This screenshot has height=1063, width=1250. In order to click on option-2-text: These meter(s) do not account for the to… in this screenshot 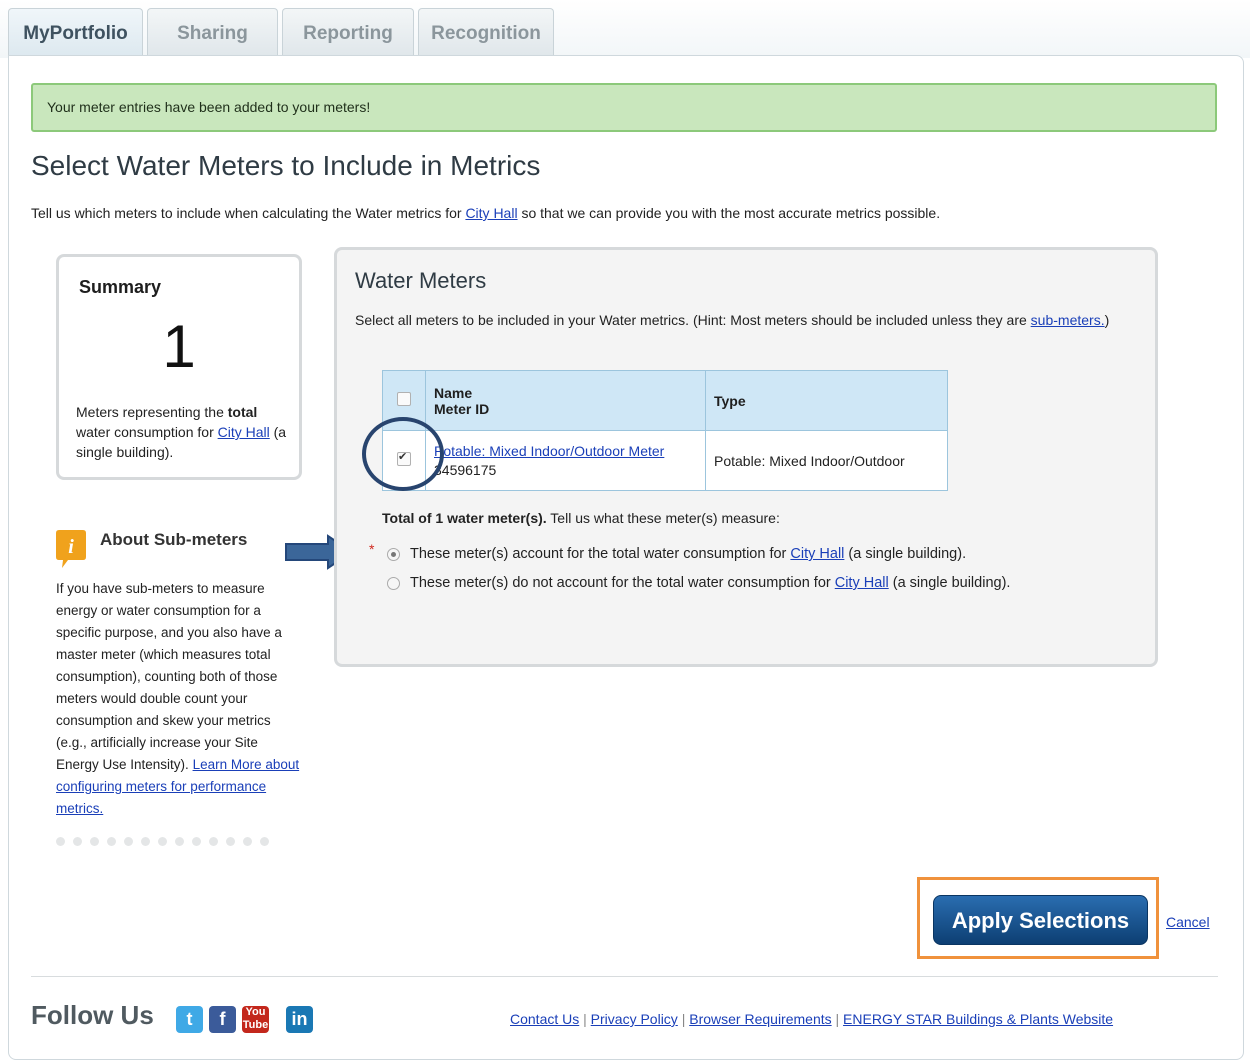, I will do `click(622, 583)`.